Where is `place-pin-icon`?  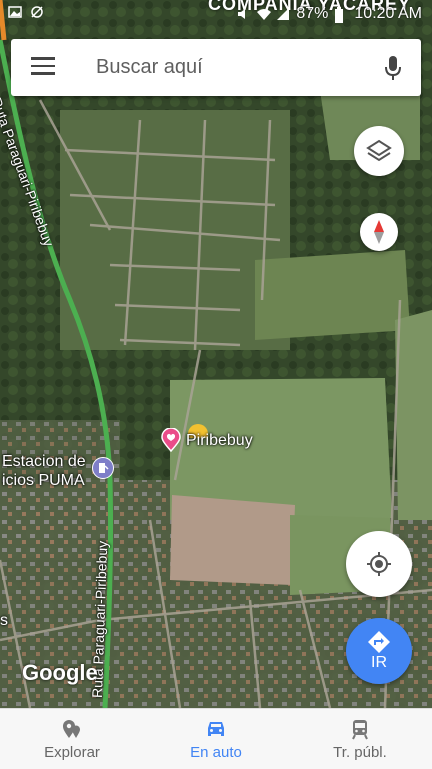
place-pin-icon is located at coordinates (171, 442).